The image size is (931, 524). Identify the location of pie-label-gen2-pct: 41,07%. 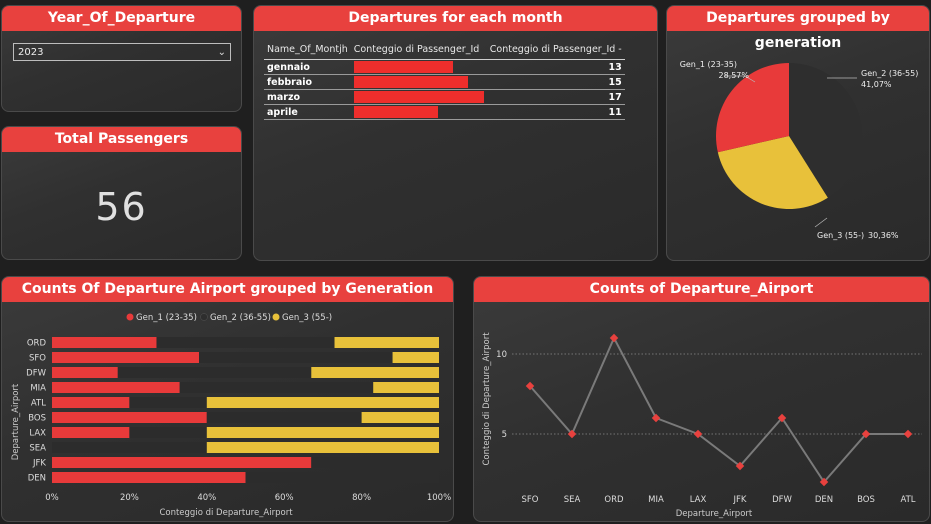
(876, 84).